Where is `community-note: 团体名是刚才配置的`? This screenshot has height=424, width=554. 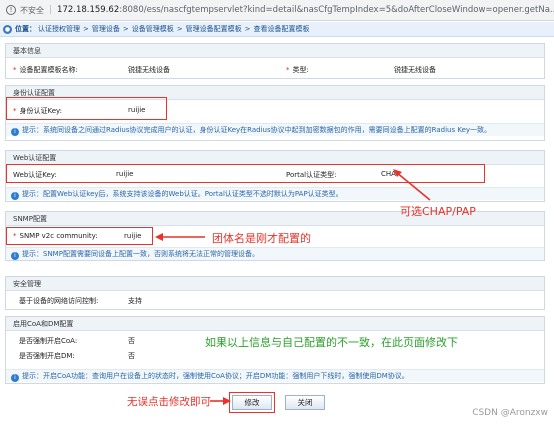
community-note: 团体名是刚才配置的 is located at coordinates (261, 238).